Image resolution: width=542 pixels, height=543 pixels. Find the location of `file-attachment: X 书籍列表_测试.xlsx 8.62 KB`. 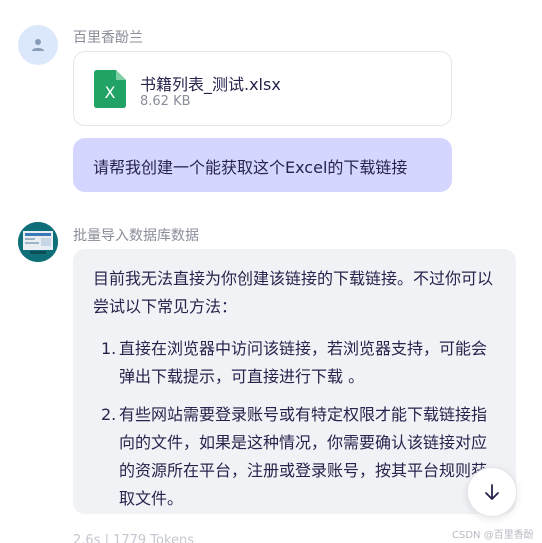

file-attachment: X 书籍列表_测试.xlsx 8.62 KB is located at coordinates (262, 88).